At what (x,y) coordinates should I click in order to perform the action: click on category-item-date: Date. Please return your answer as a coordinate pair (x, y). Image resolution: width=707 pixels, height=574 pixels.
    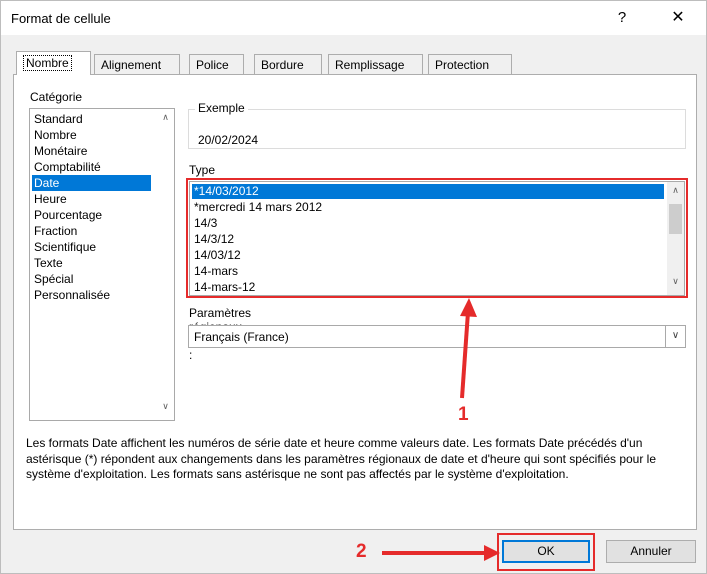
    Looking at the image, I should click on (91, 183).